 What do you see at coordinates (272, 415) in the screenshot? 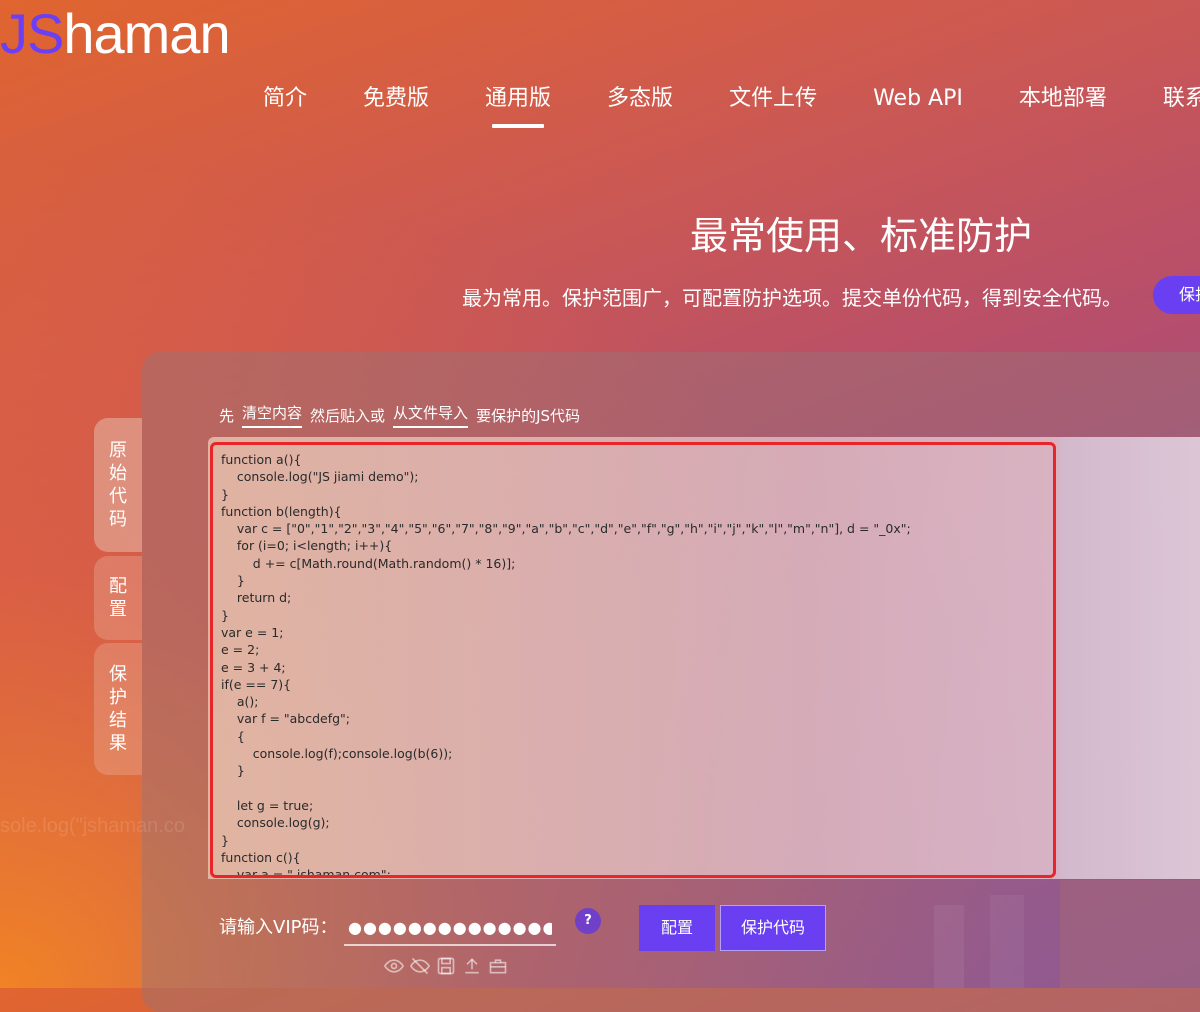
I see `clear-content-link: 清空内容` at bounding box center [272, 415].